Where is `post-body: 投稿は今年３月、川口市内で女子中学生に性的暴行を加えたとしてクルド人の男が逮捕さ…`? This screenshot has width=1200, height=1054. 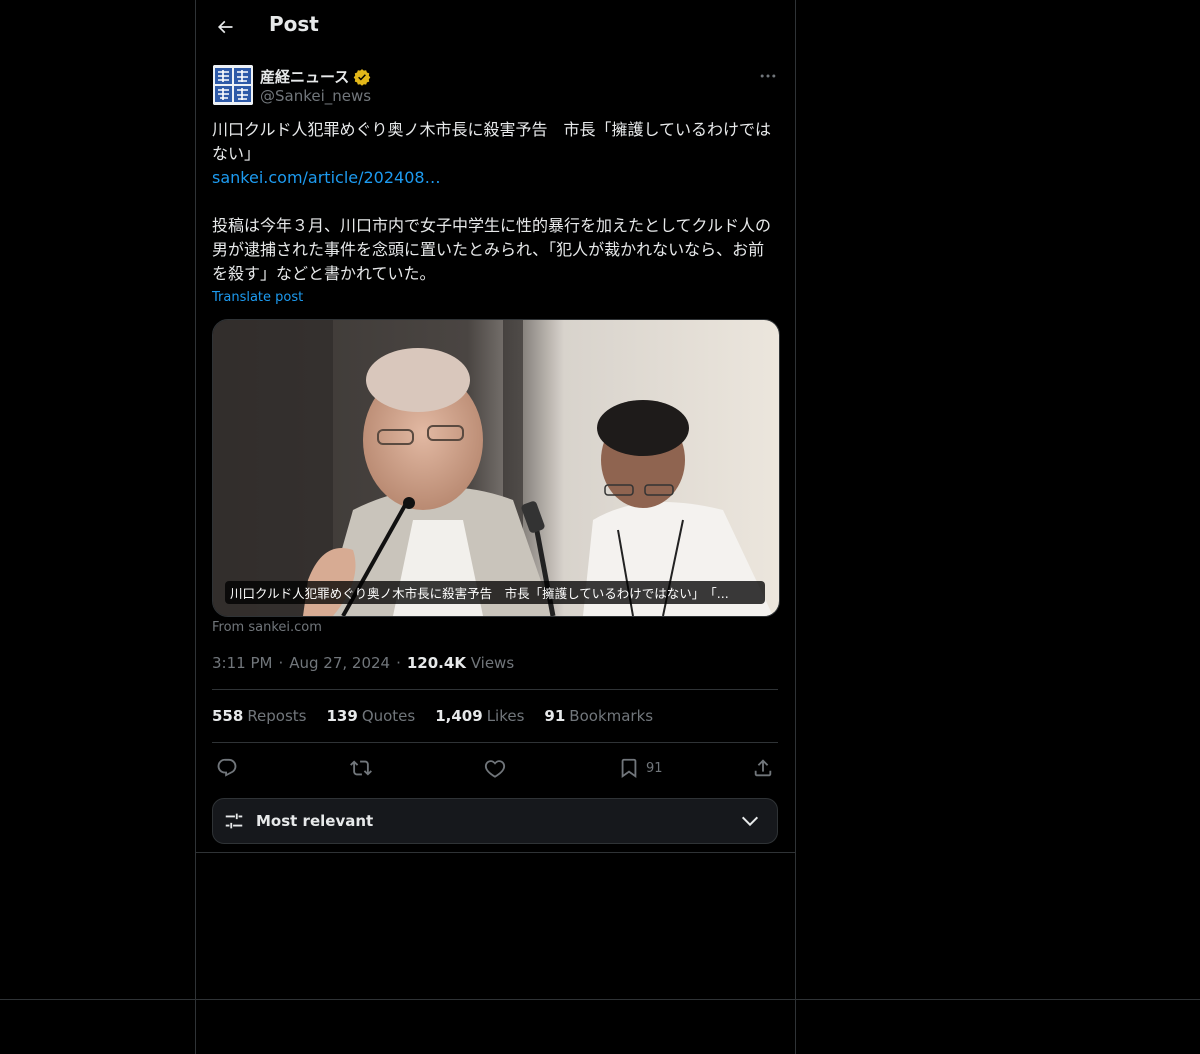 post-body: 投稿は今年３月、川口市内で女子中学生に性的暴行を加えたとしてクルド人の男が逮捕さ… is located at coordinates (492, 249).